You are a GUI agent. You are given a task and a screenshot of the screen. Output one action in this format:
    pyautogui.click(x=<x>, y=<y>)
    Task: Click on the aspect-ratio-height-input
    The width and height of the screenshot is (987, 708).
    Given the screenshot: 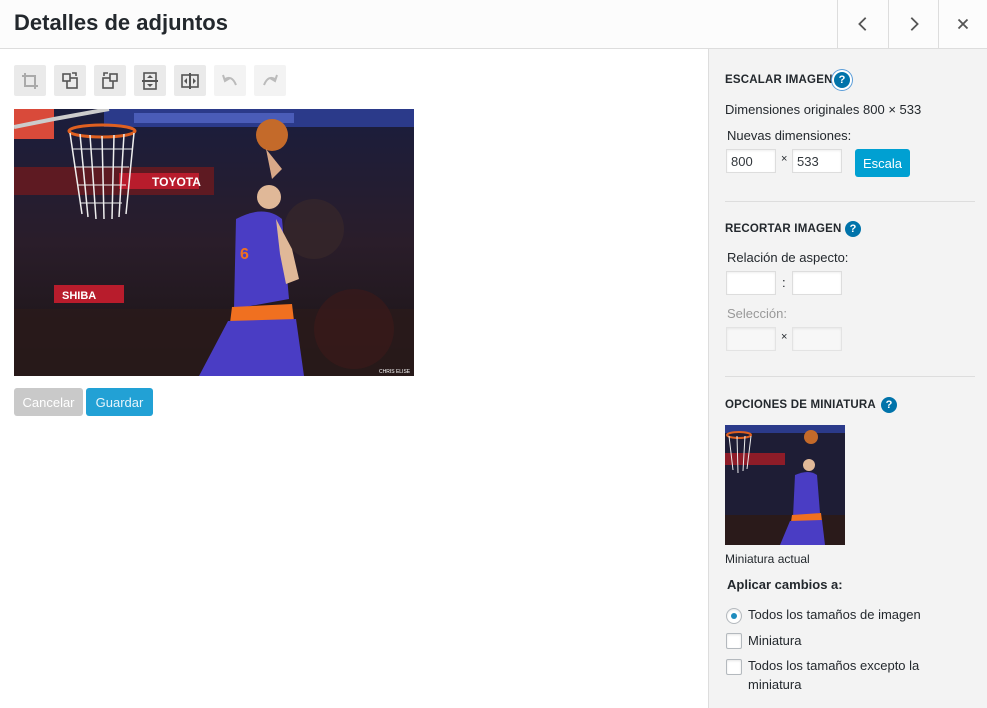 What is the action you would take?
    pyautogui.click(x=817, y=283)
    